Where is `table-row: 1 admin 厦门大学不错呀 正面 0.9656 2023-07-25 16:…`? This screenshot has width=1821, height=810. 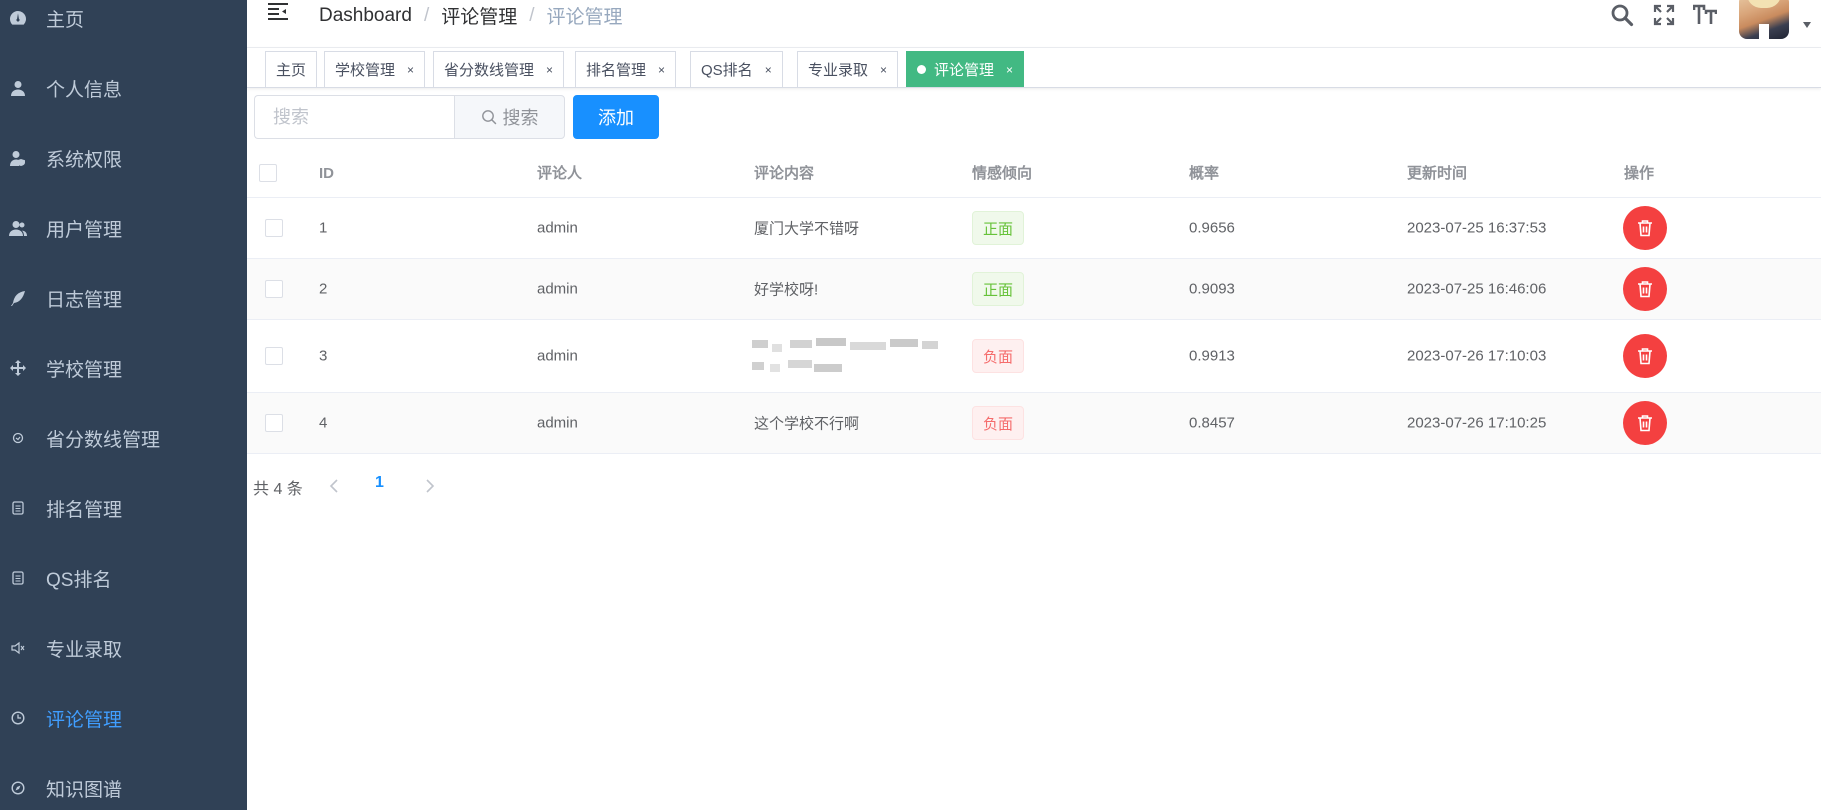 table-row: 1 admin 厦门大学不错呀 正面 0.9656 2023-07-25 16:… is located at coordinates (1034, 228).